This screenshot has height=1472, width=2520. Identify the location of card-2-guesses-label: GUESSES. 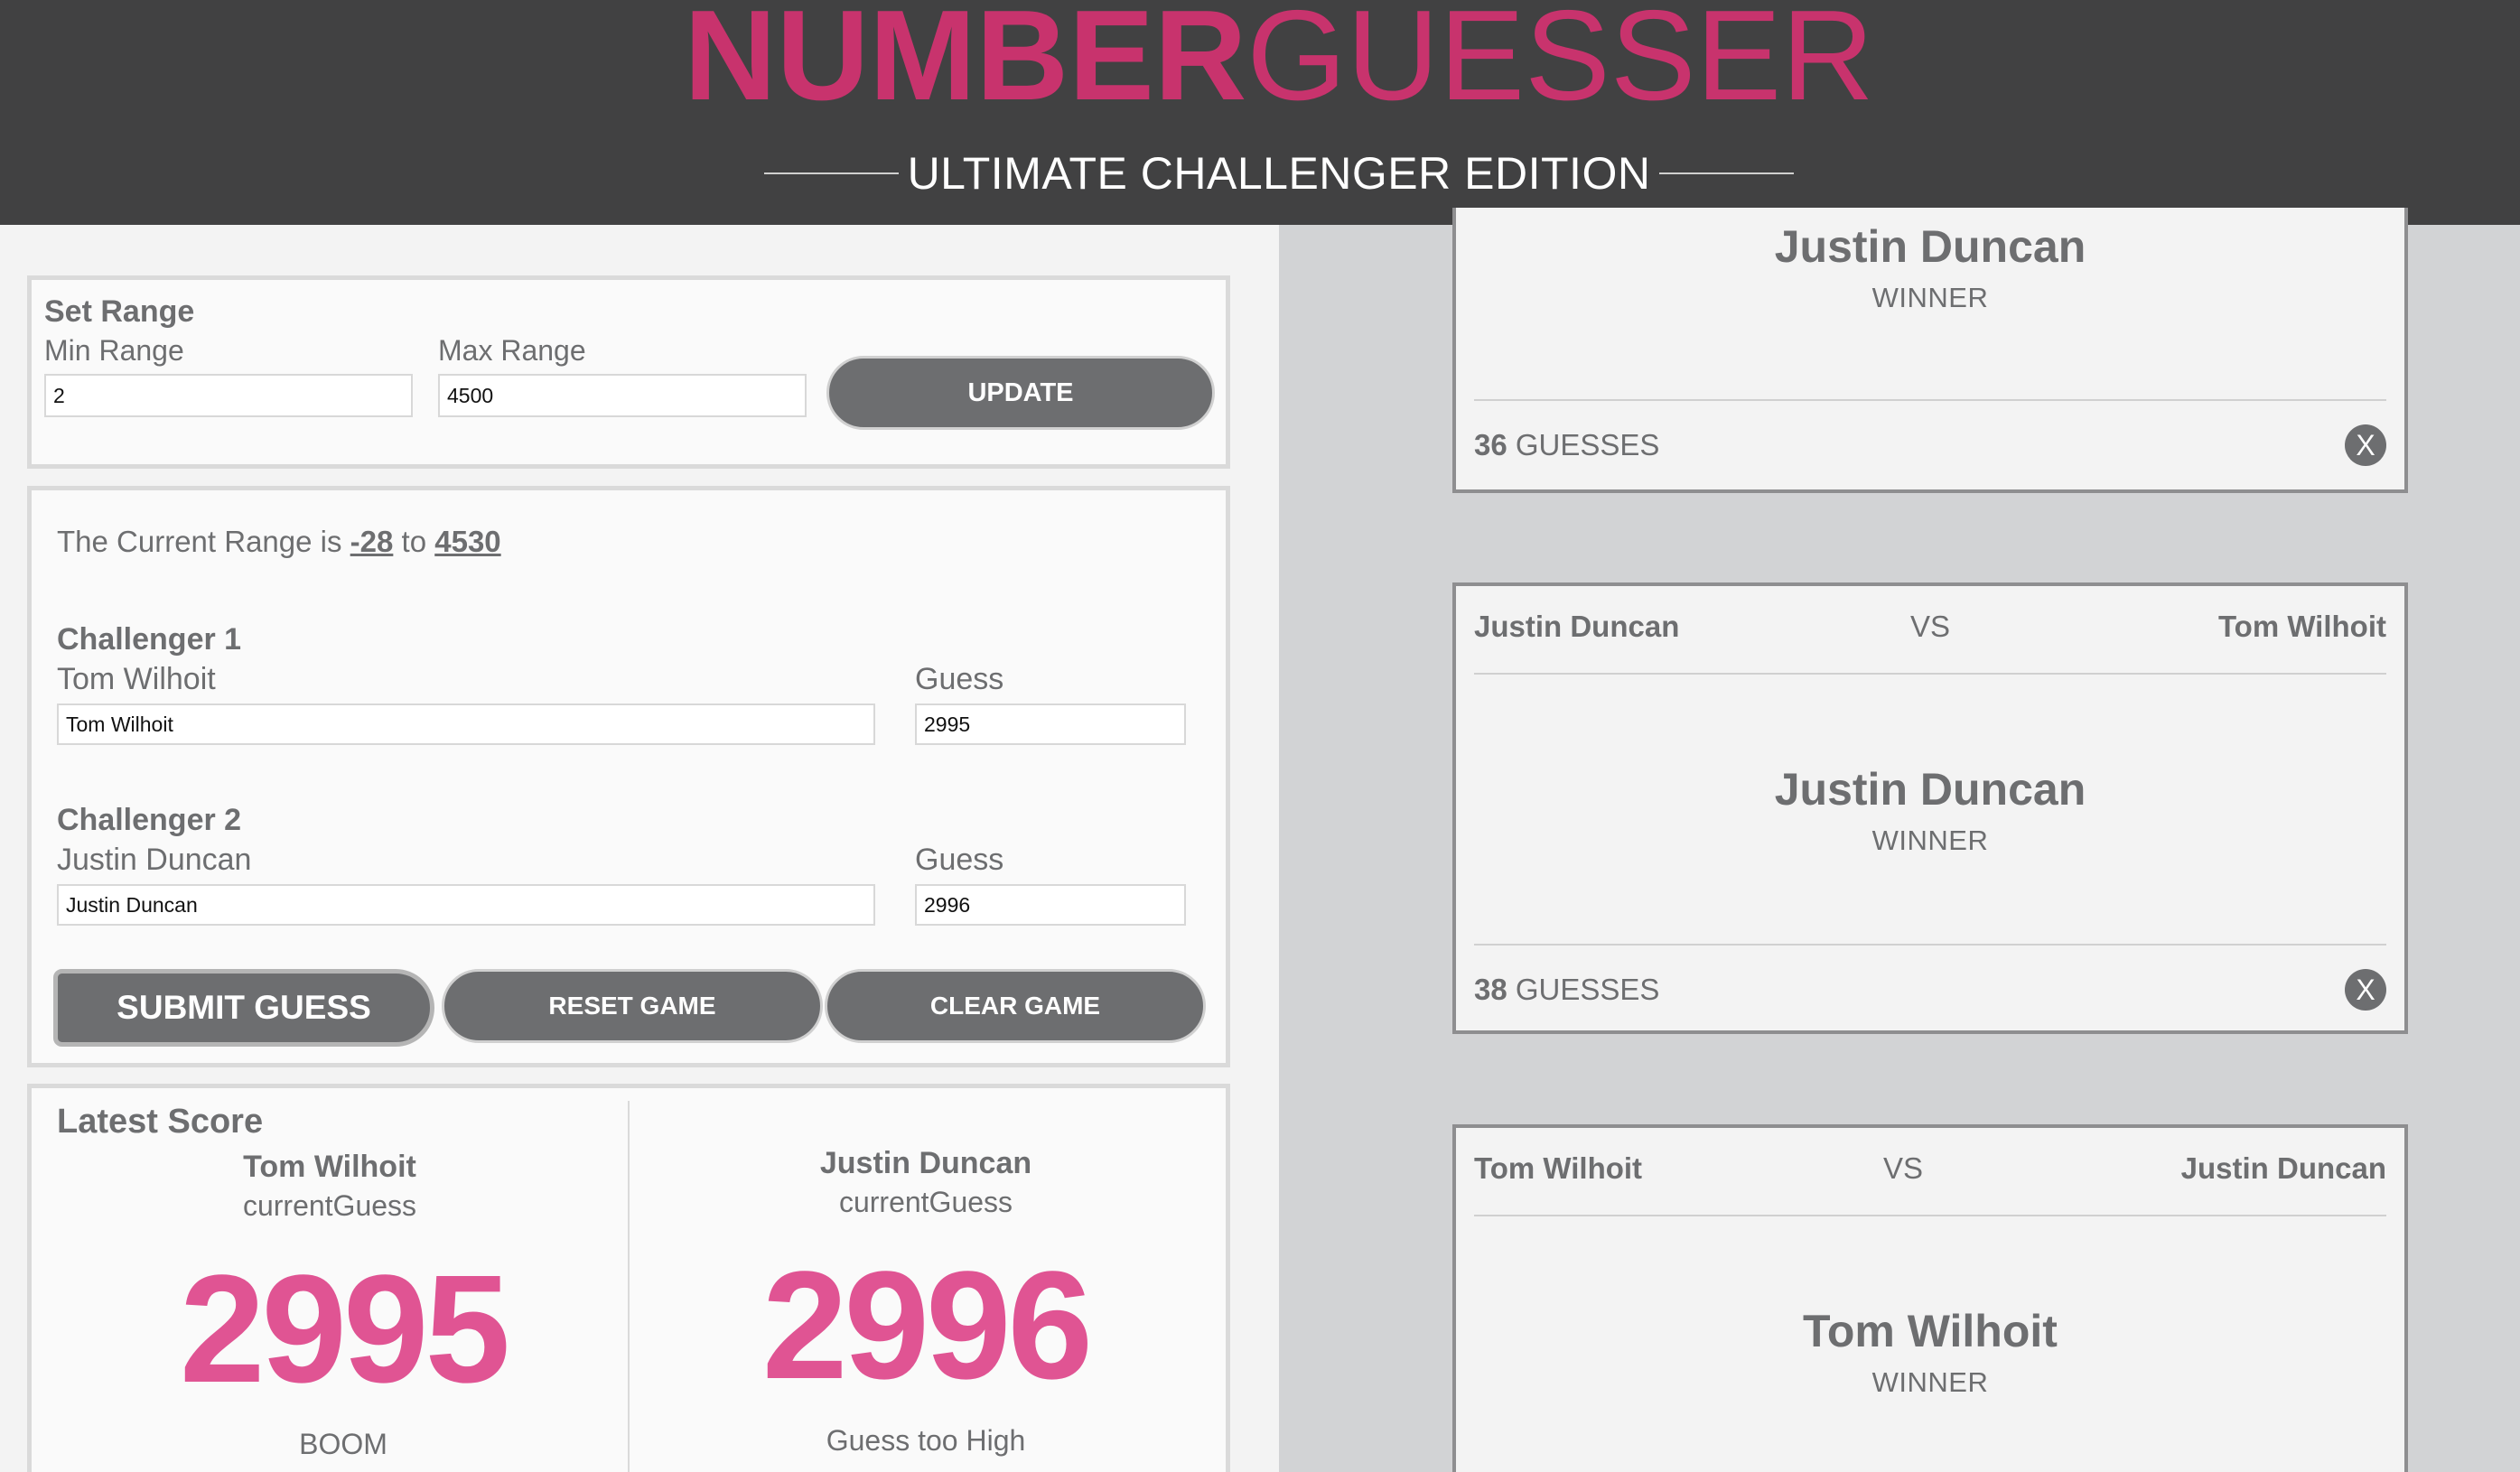
(1587, 989).